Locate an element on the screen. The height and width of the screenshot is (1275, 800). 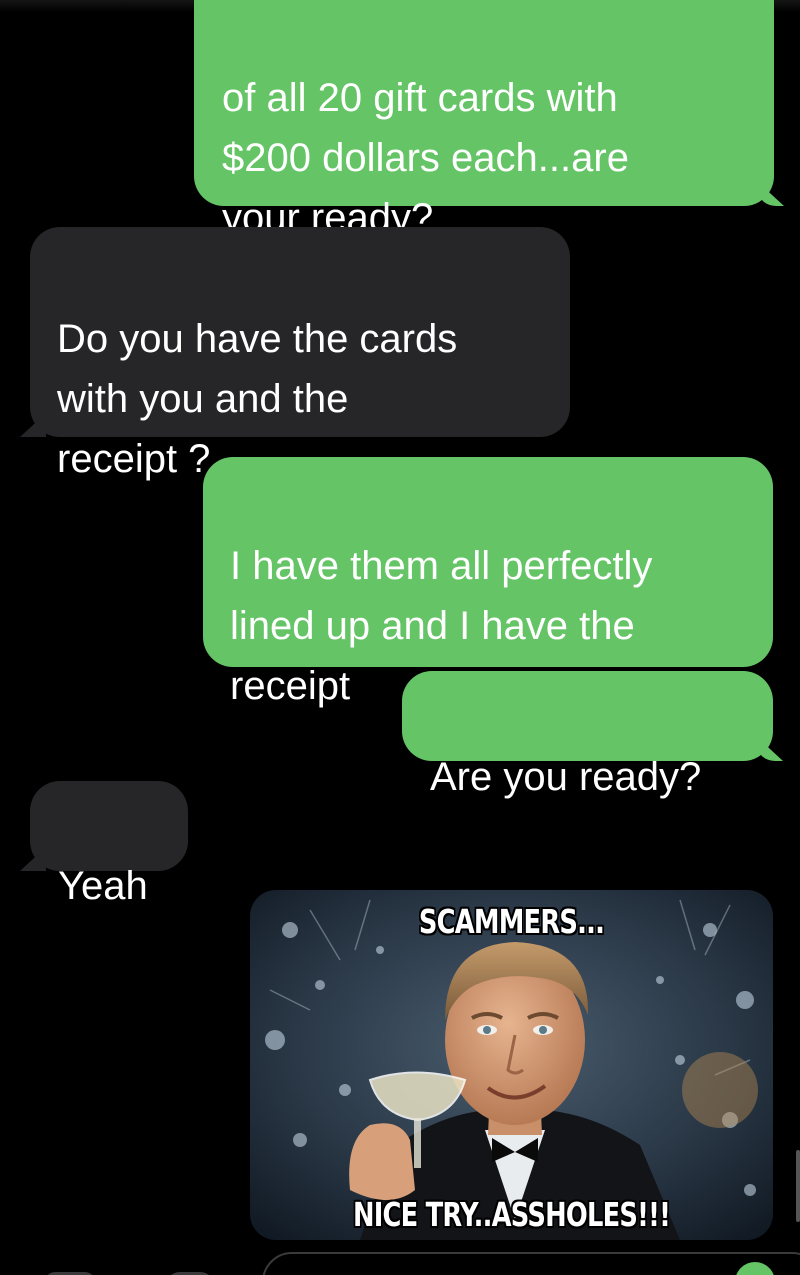
meme-bottom-caption: NICE TRY..ASSHOLES!!! is located at coordinates (511, 1214).